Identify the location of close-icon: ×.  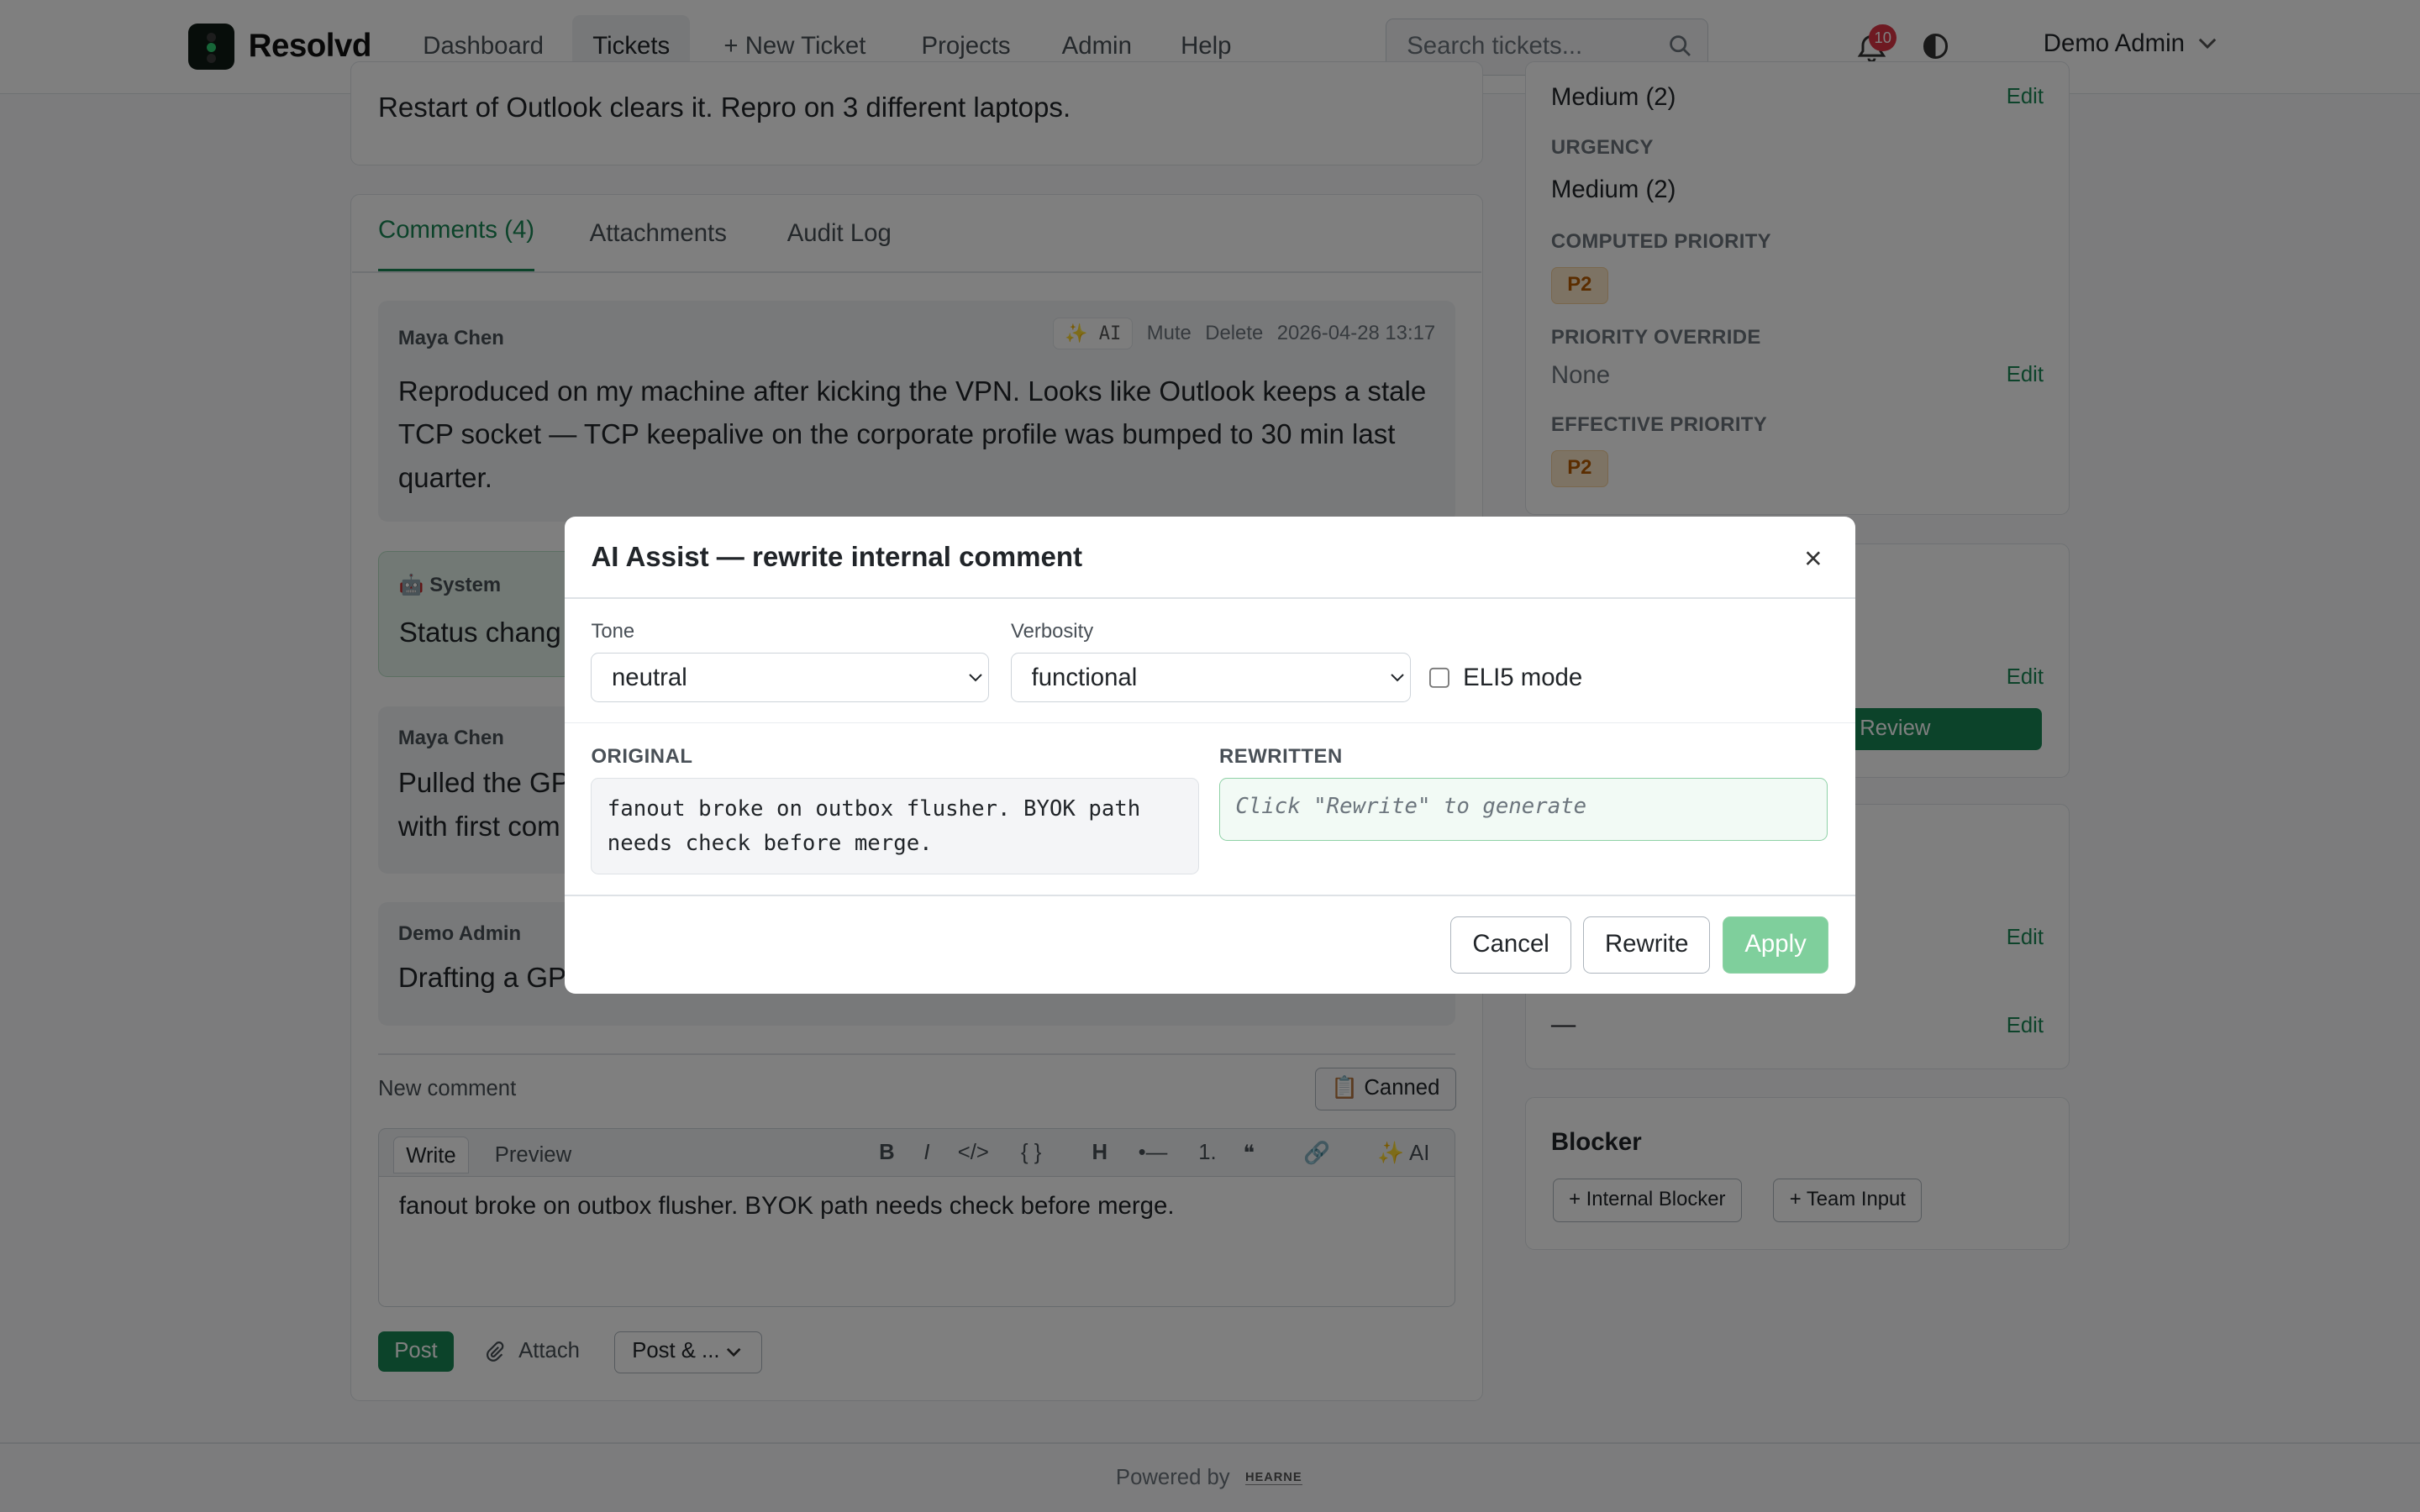
(1813, 559).